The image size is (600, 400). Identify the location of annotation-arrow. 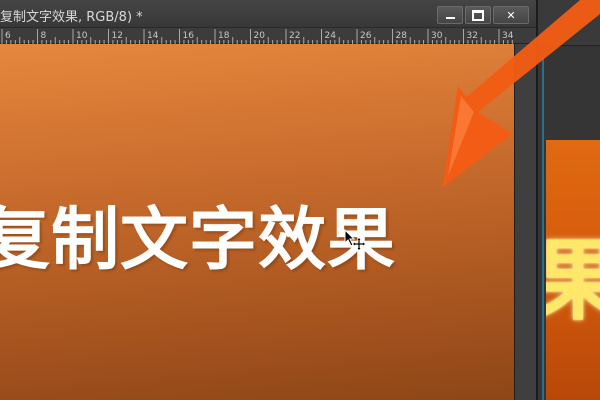
(521, 94).